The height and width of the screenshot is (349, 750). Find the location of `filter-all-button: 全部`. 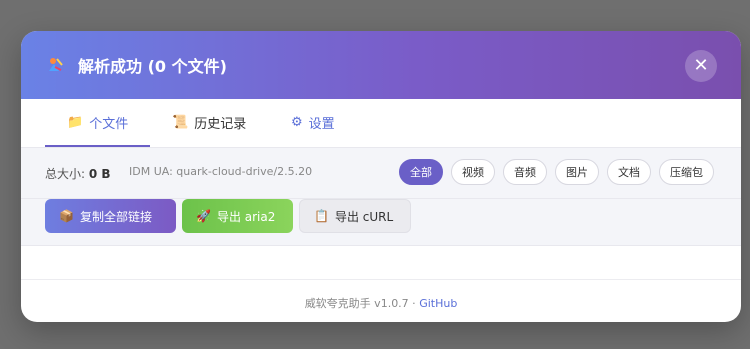

filter-all-button: 全部 is located at coordinates (421, 172).